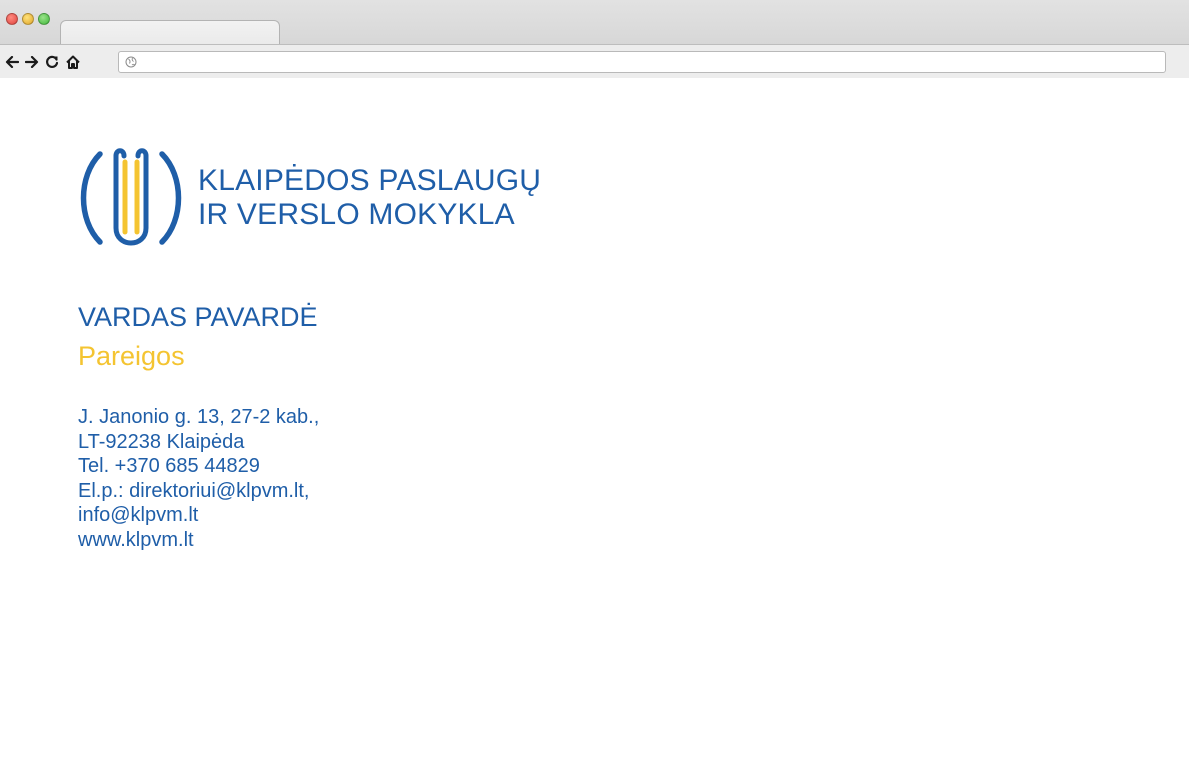 This screenshot has height=758, width=1189. I want to click on forward-button, so click(32, 62).